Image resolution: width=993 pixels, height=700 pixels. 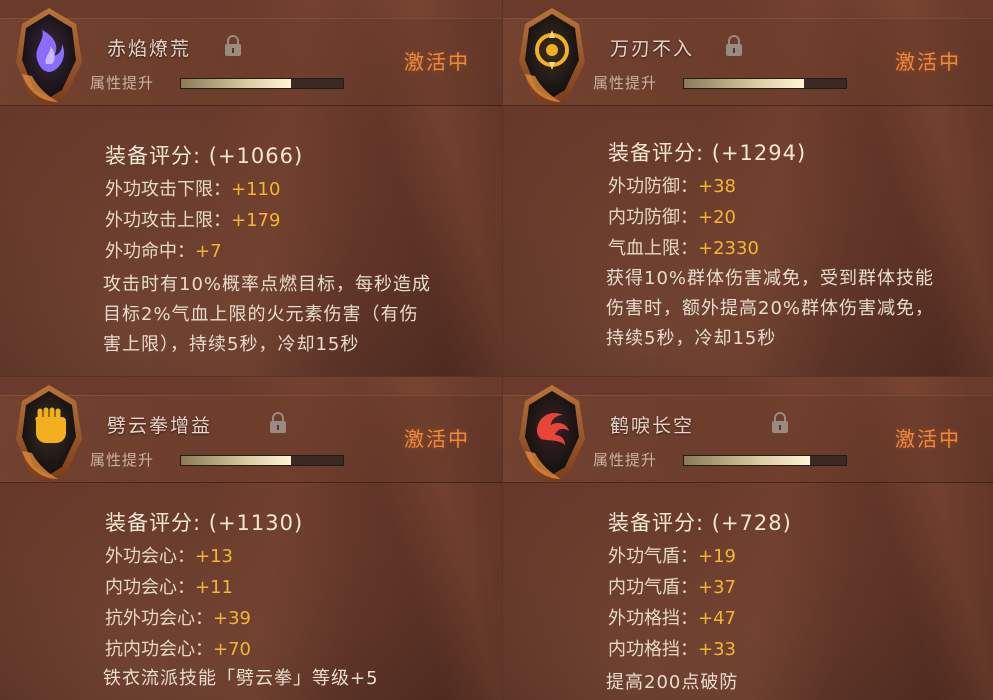 I want to click on set-name: 赤焰燎荒, so click(x=149, y=49).